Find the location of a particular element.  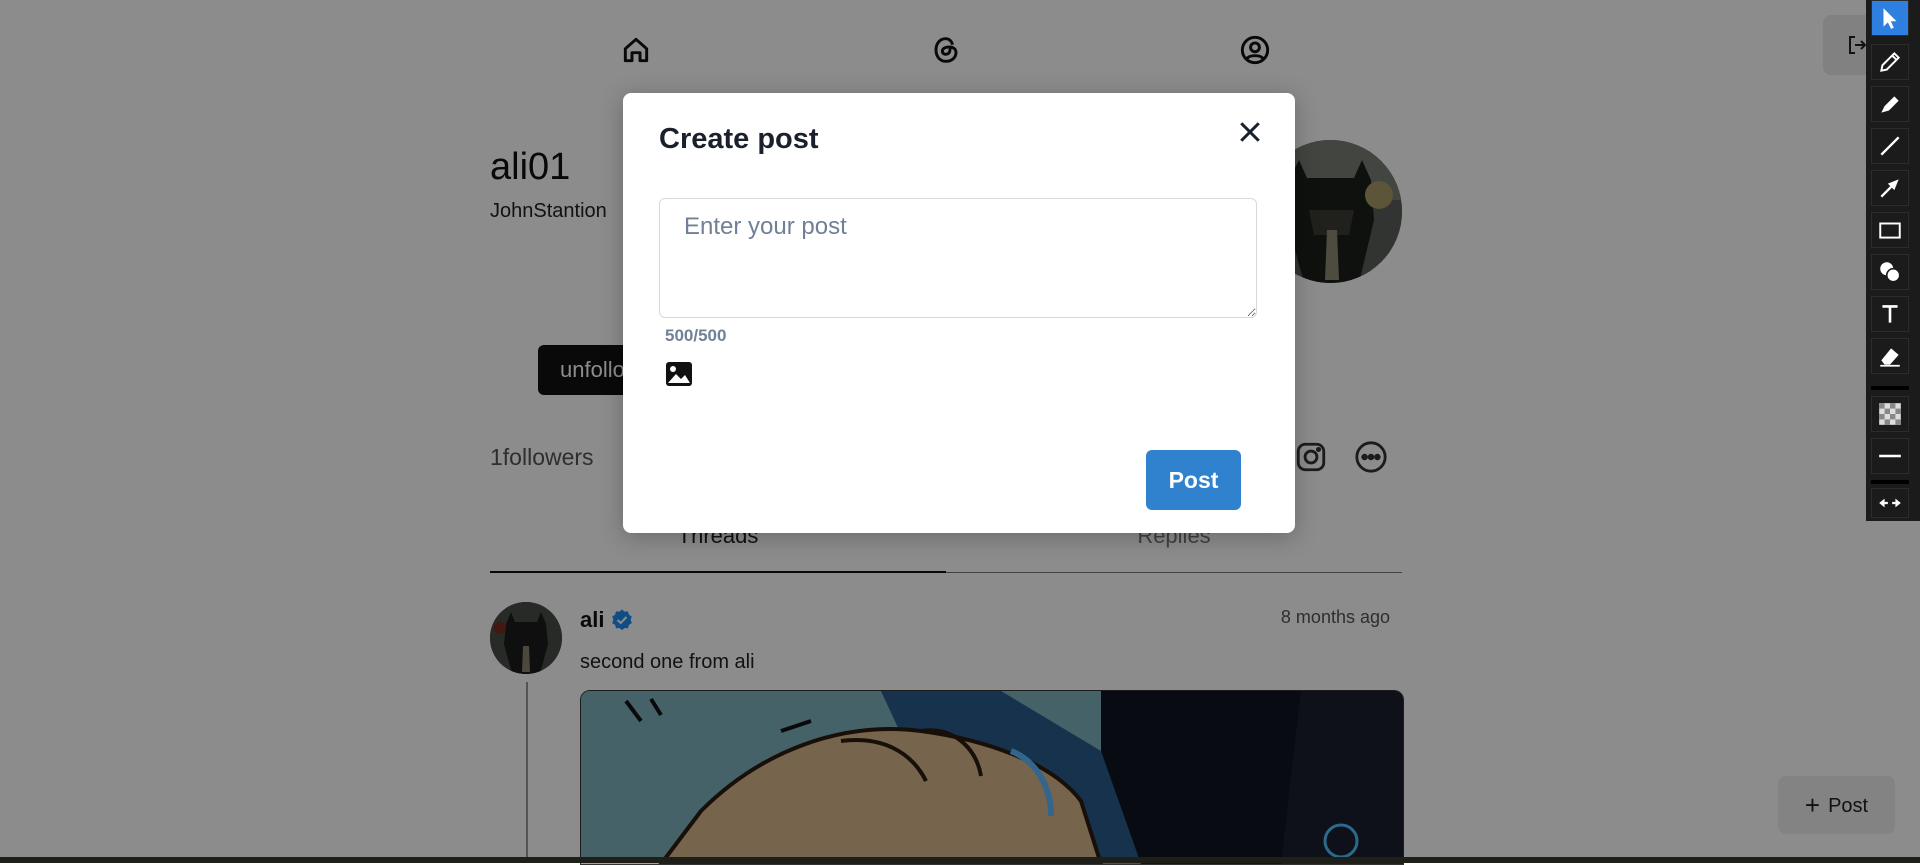

close-icon is located at coordinates (1250, 132).